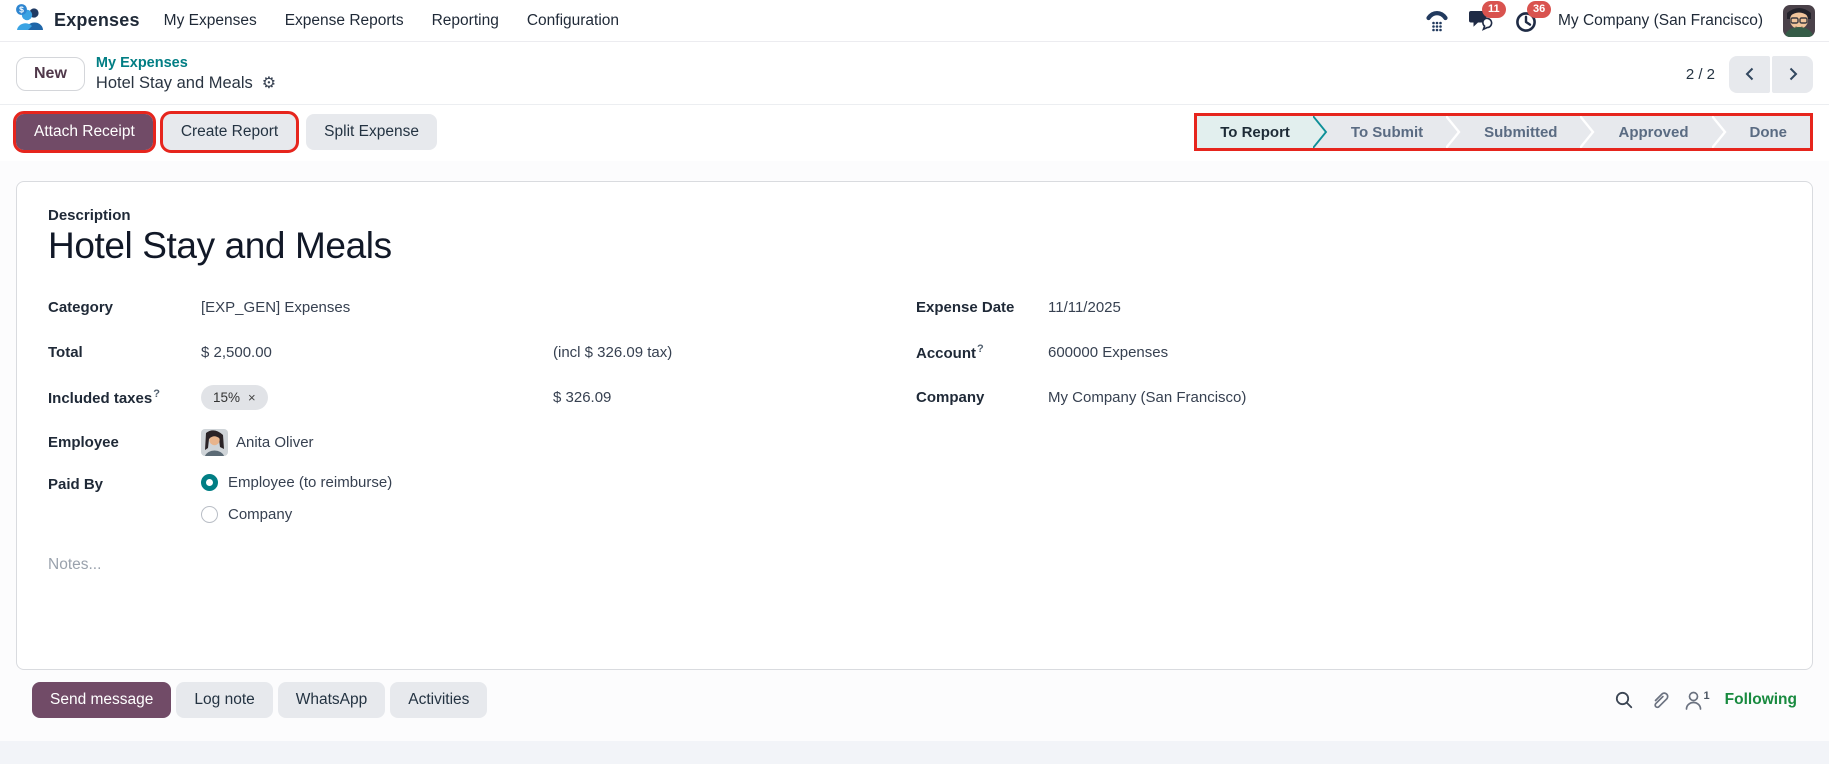  Describe the element at coordinates (186, 63) in the screenshot. I see `breadcrumb-parent-link: My Expenses` at that location.